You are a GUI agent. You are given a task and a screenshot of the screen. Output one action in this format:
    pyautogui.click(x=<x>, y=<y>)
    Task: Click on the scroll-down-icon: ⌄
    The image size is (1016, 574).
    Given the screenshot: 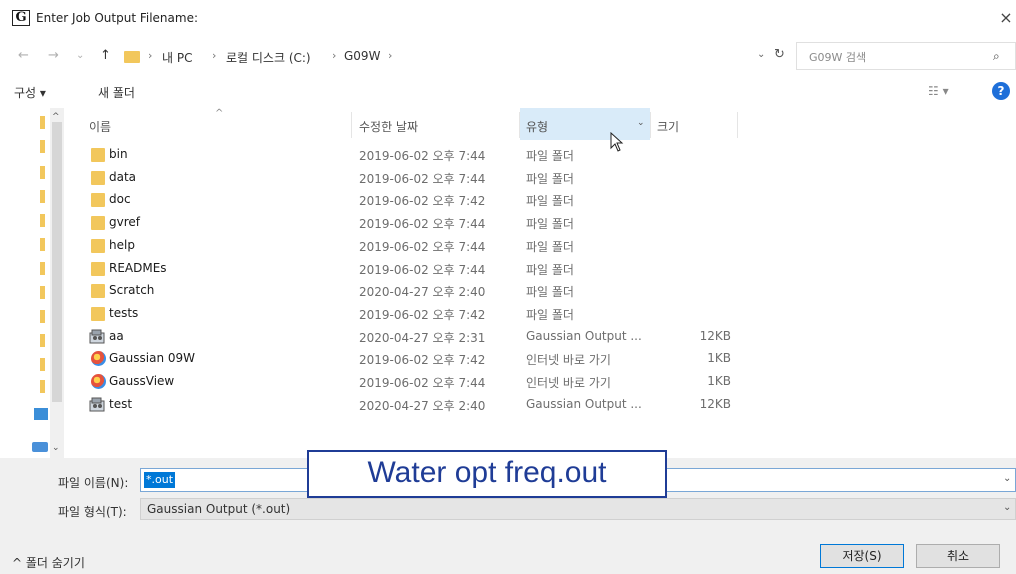 What is the action you would take?
    pyautogui.click(x=56, y=448)
    